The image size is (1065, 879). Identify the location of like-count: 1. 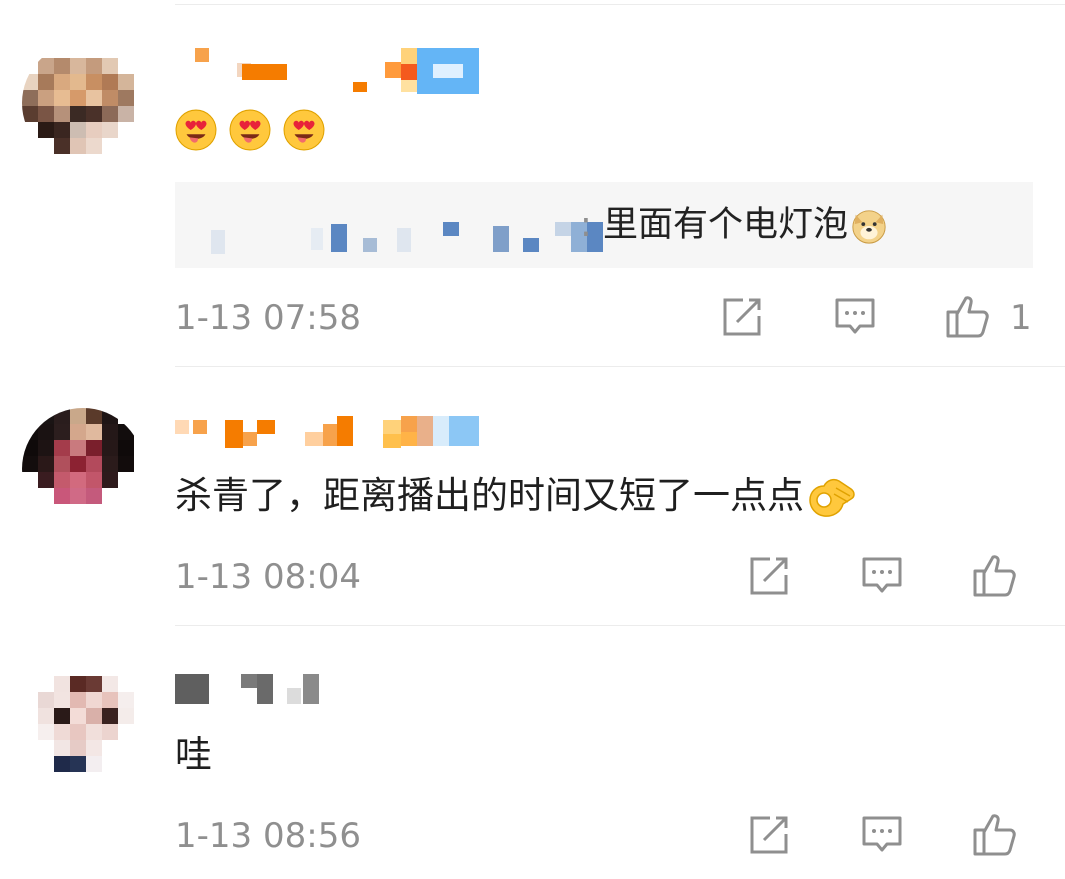
(1021, 318).